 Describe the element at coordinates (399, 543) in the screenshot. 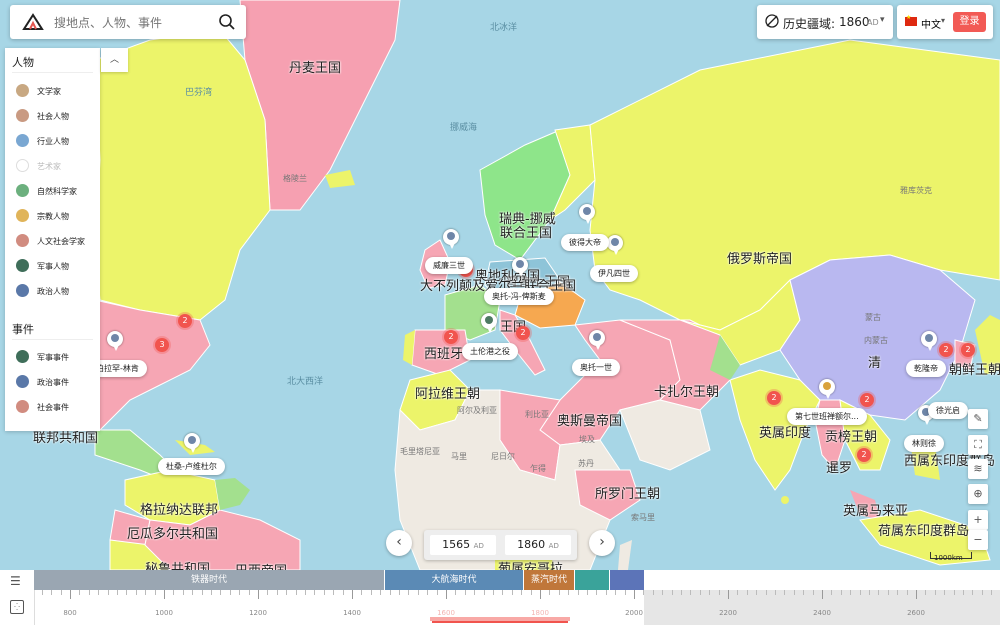

I see `prev-year-button: ‹` at that location.